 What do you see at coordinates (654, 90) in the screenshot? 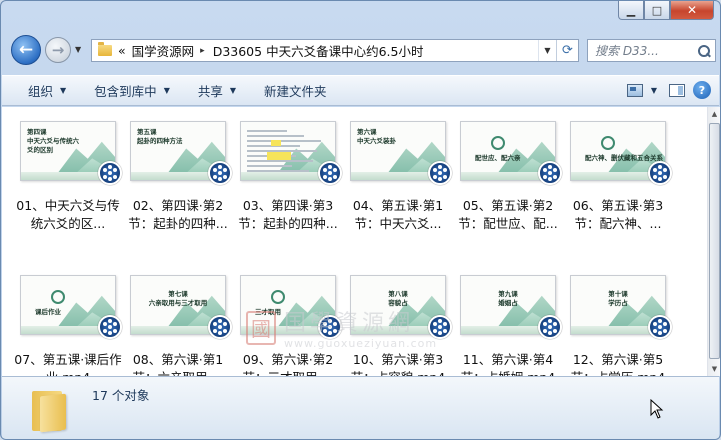
I see `view-options-dropdown: ▼` at bounding box center [654, 90].